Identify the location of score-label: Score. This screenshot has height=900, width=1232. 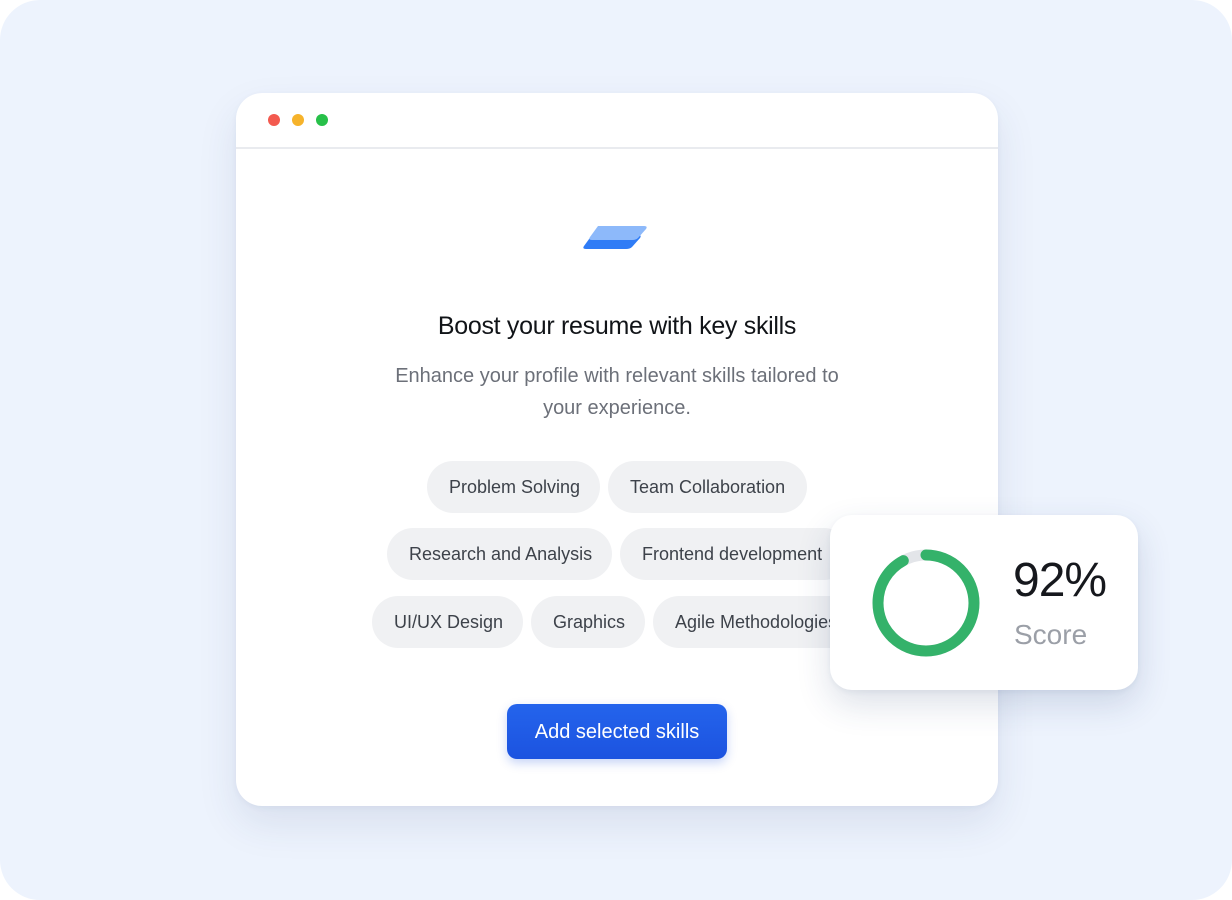
(1051, 634).